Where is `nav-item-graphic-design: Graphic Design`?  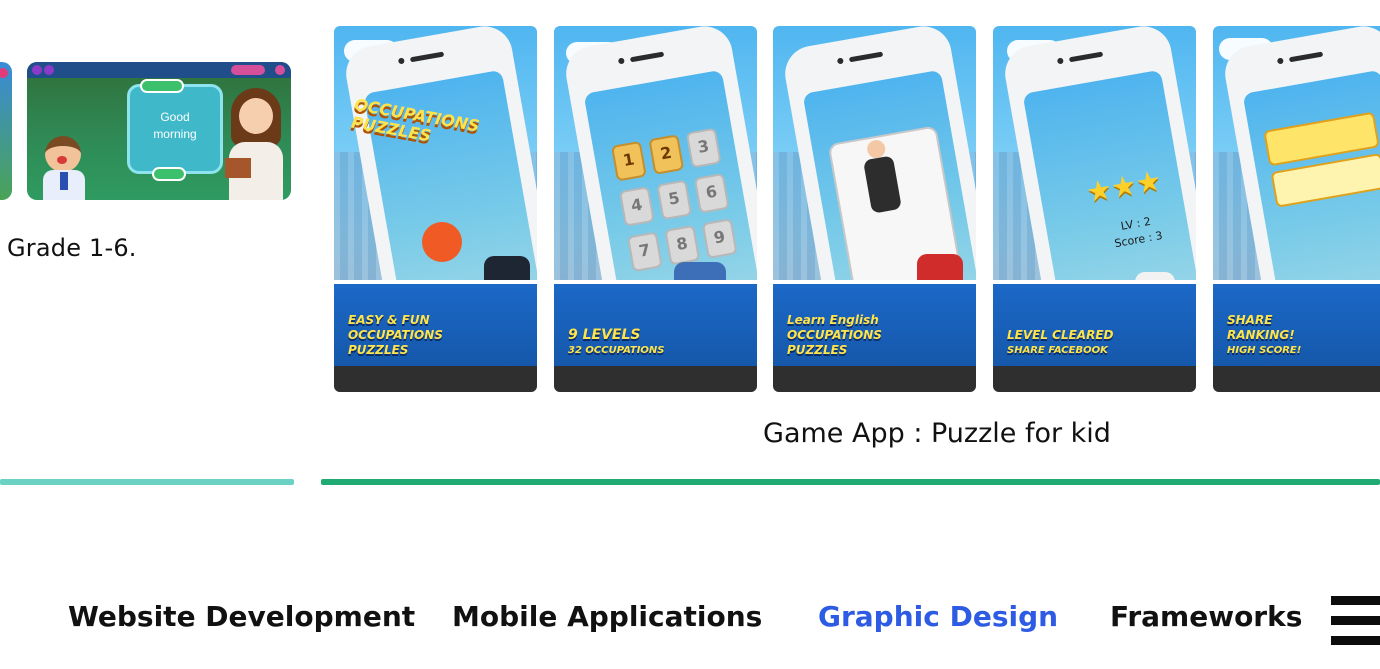 nav-item-graphic-design: Graphic Design is located at coordinates (938, 616).